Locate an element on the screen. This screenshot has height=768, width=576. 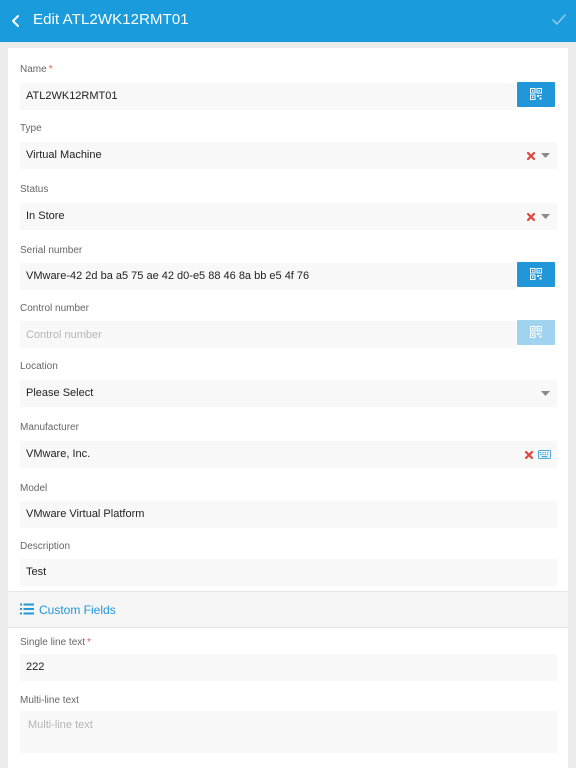
list-icon is located at coordinates (27, 609).